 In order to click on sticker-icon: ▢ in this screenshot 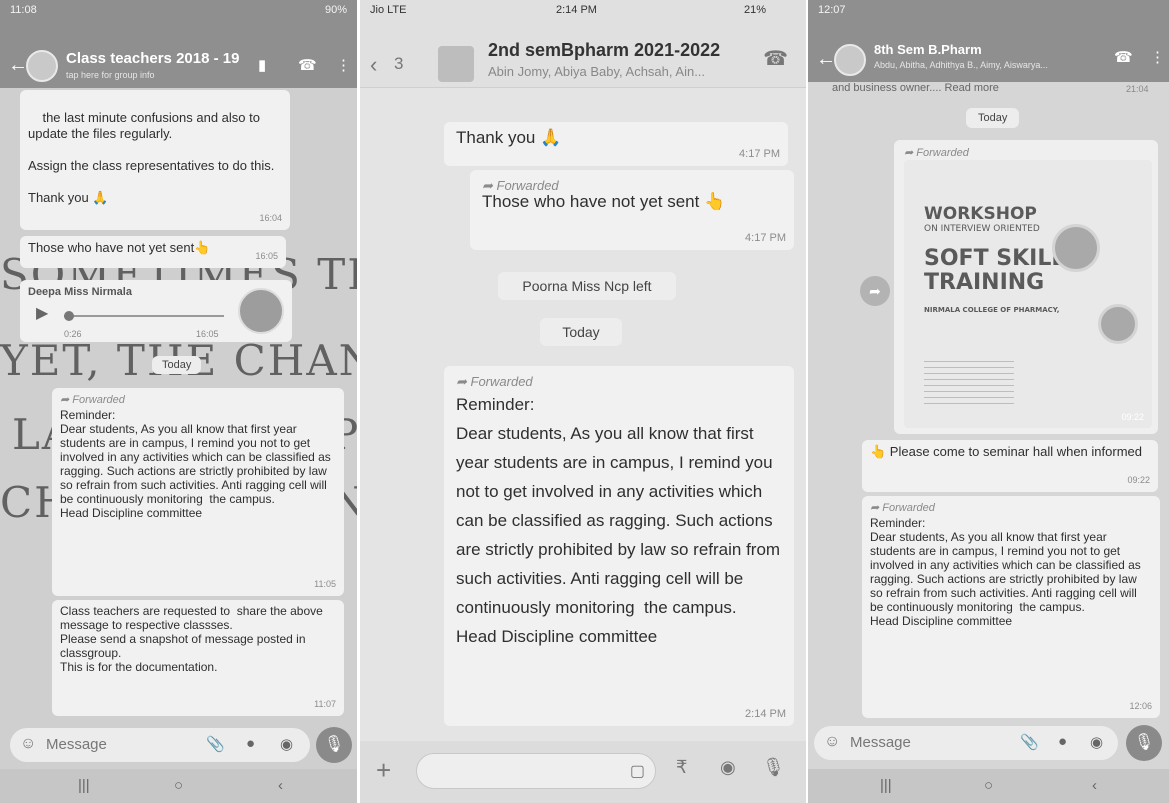, I will do `click(637, 771)`.